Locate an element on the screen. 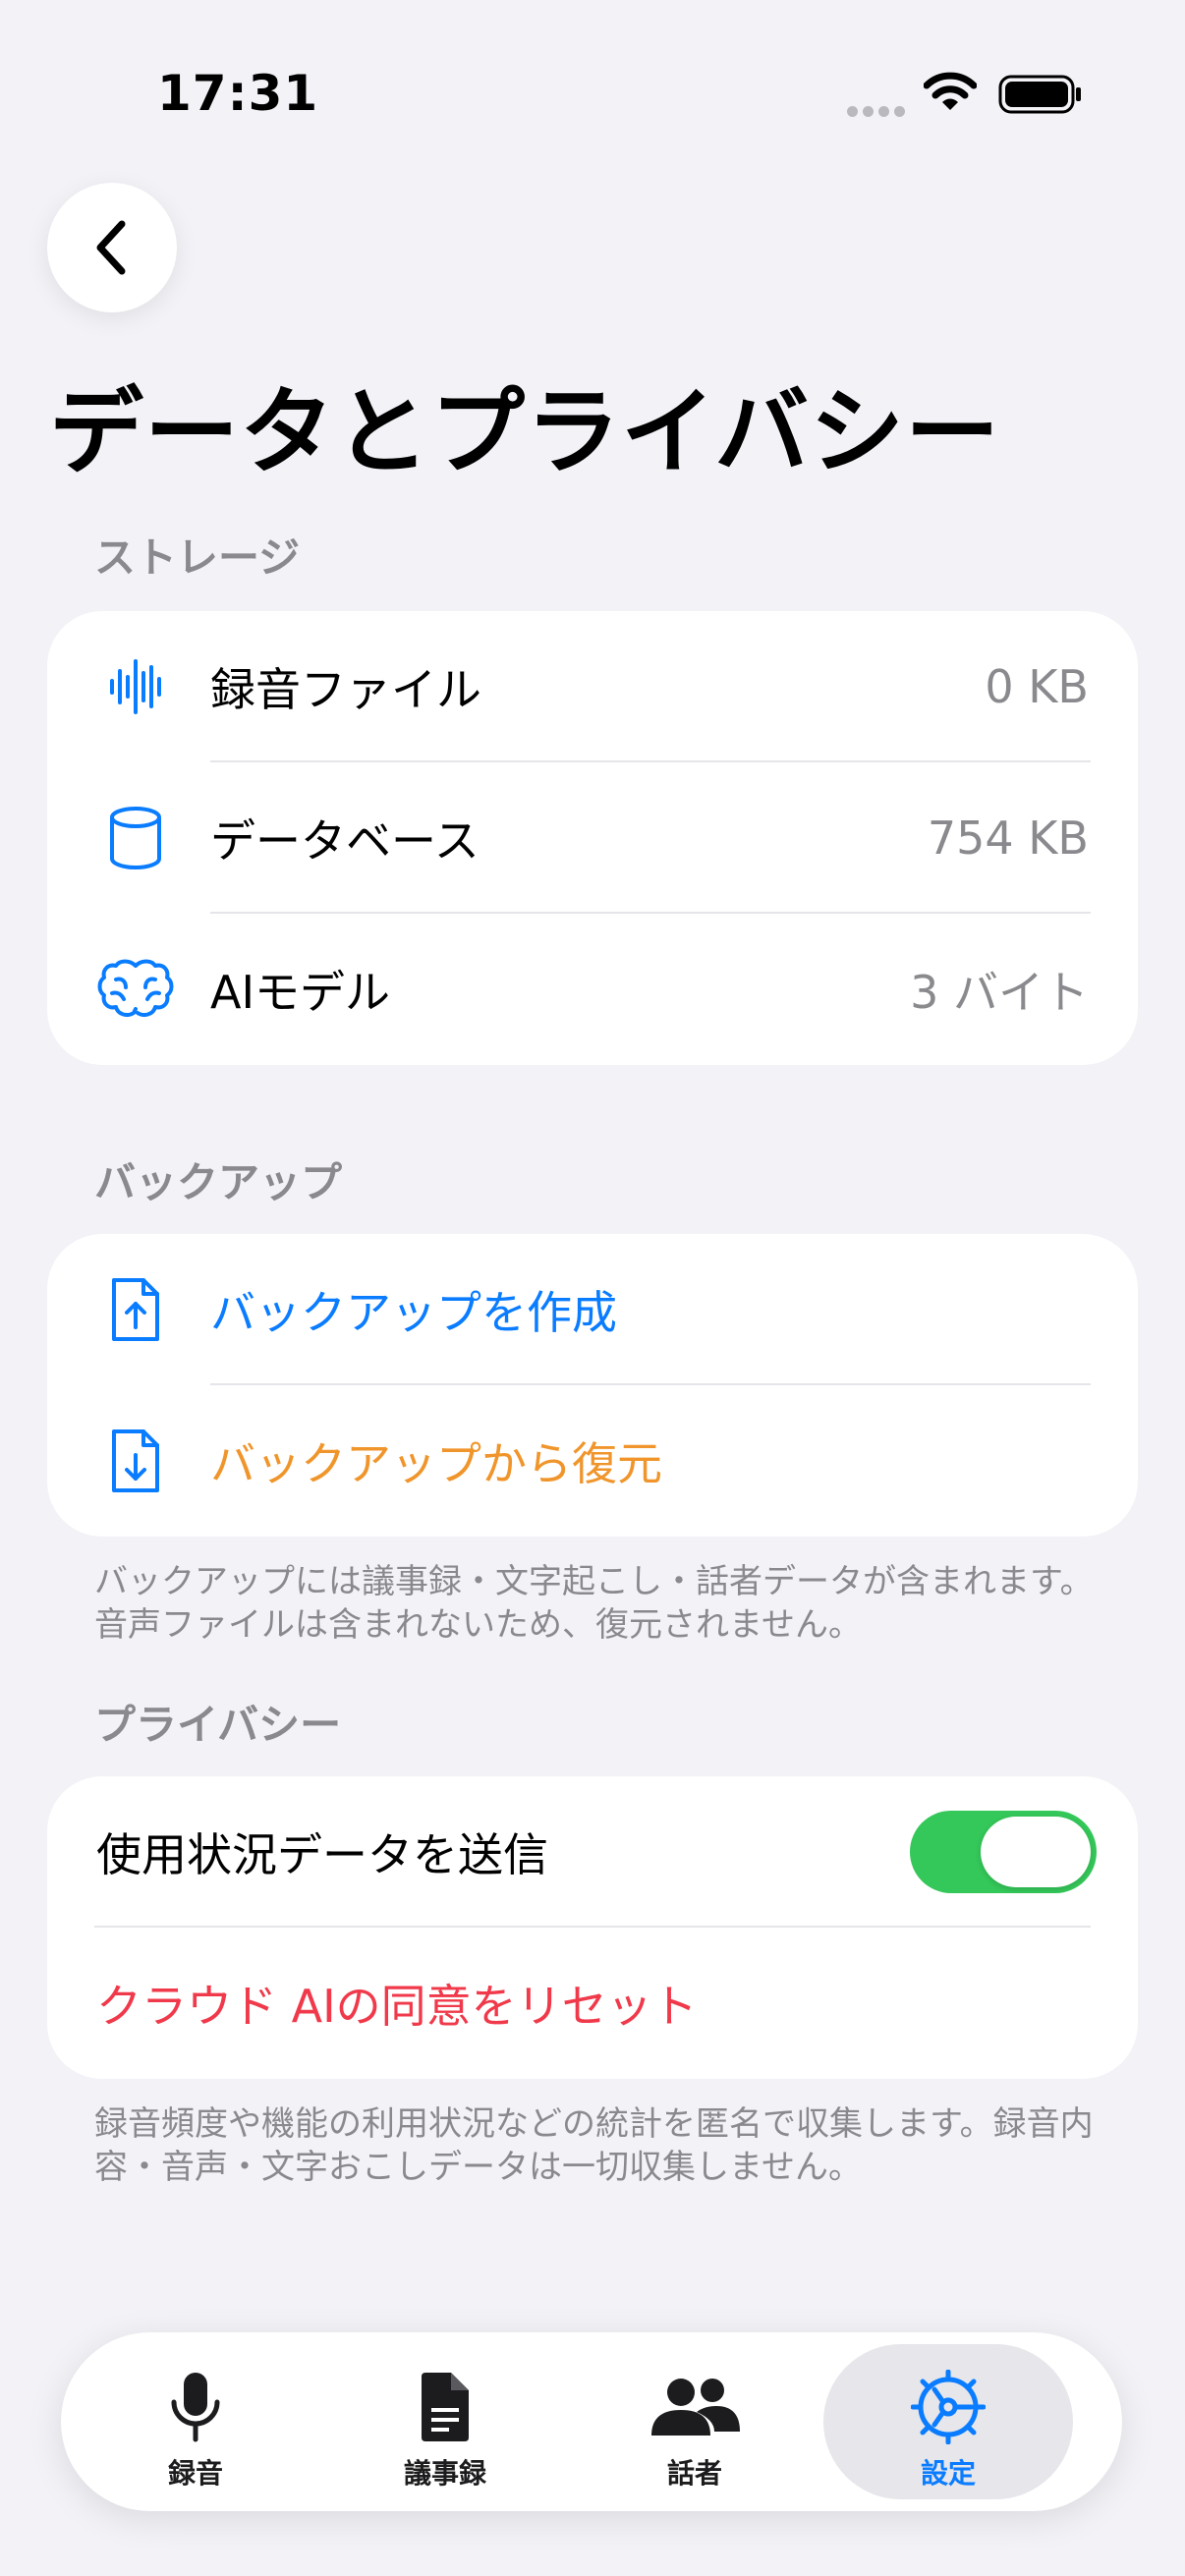  storage-row-database: データベース 754 KB is located at coordinates (592, 838).